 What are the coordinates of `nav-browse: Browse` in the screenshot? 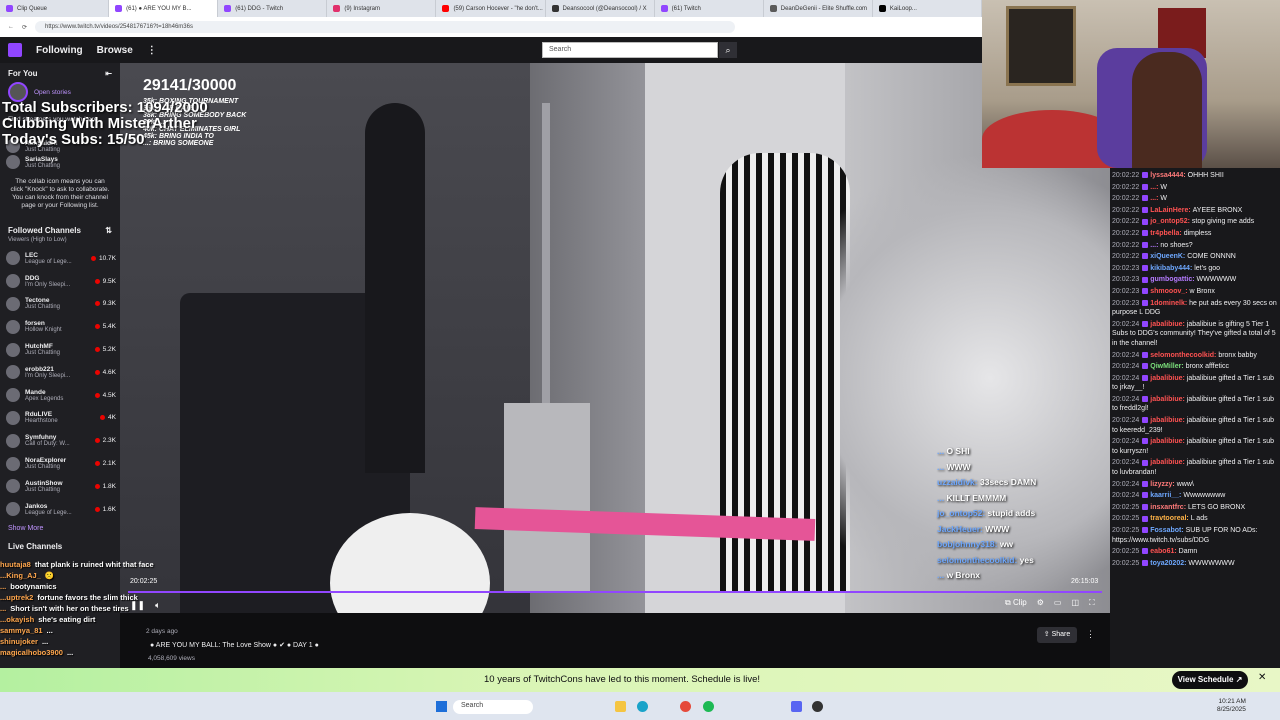 It's located at (115, 50).